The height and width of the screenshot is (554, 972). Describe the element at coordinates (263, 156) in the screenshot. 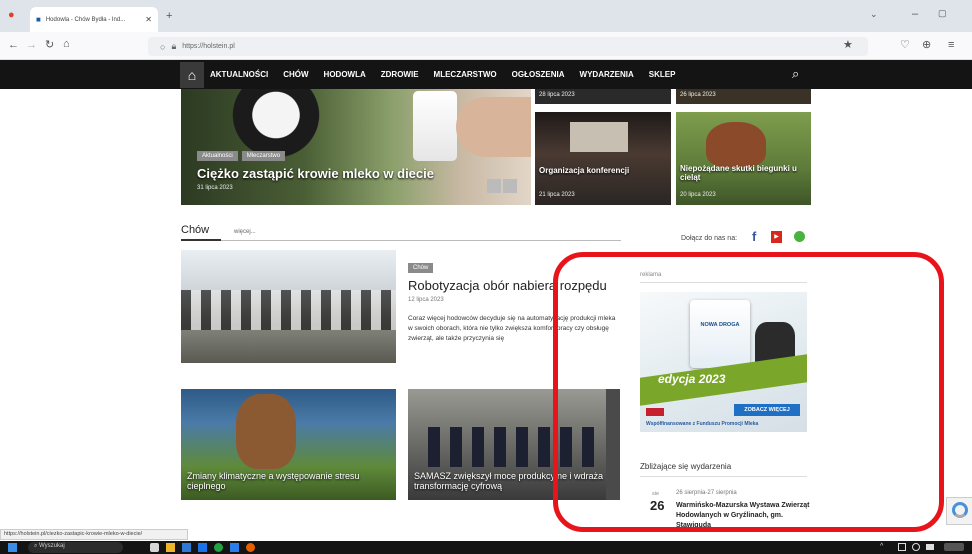

I see `hero-tag: Mleczarstwo` at that location.